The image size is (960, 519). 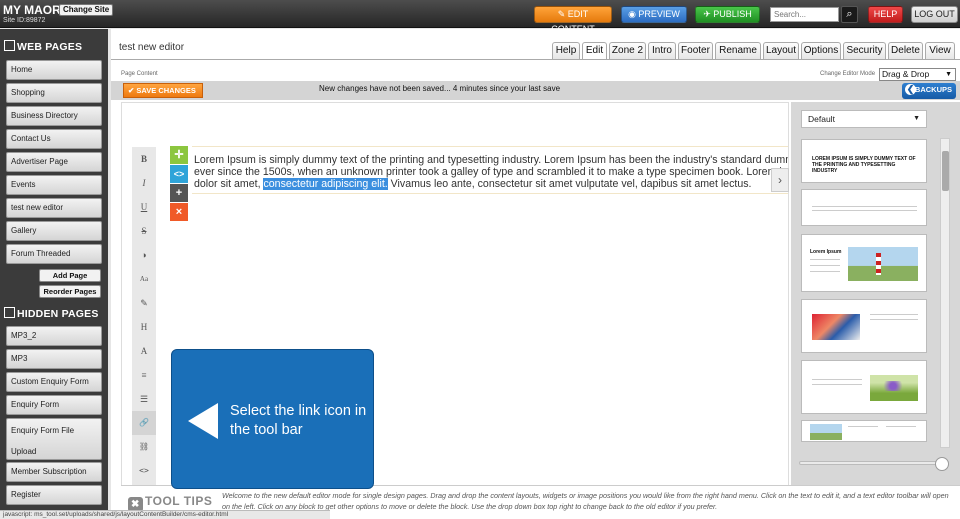 I want to click on layout-thumbnail: Lorem Ipsum, so click(x=864, y=263).